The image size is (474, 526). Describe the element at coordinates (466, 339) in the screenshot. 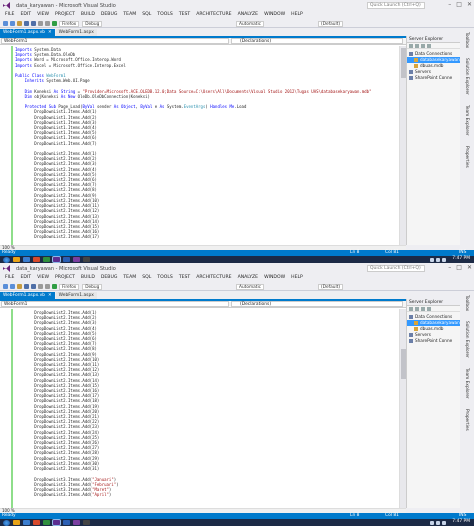

I see `side-tab-solution-explorer: Solution Explorer` at that location.